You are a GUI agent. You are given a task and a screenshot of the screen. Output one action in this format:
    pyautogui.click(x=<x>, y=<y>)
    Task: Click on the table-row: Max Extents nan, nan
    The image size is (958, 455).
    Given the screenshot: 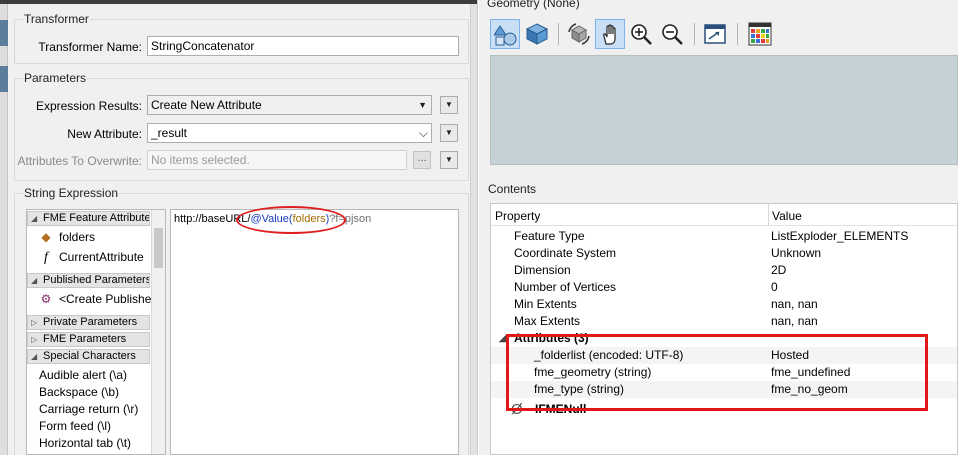 What is the action you would take?
    pyautogui.click(x=724, y=321)
    